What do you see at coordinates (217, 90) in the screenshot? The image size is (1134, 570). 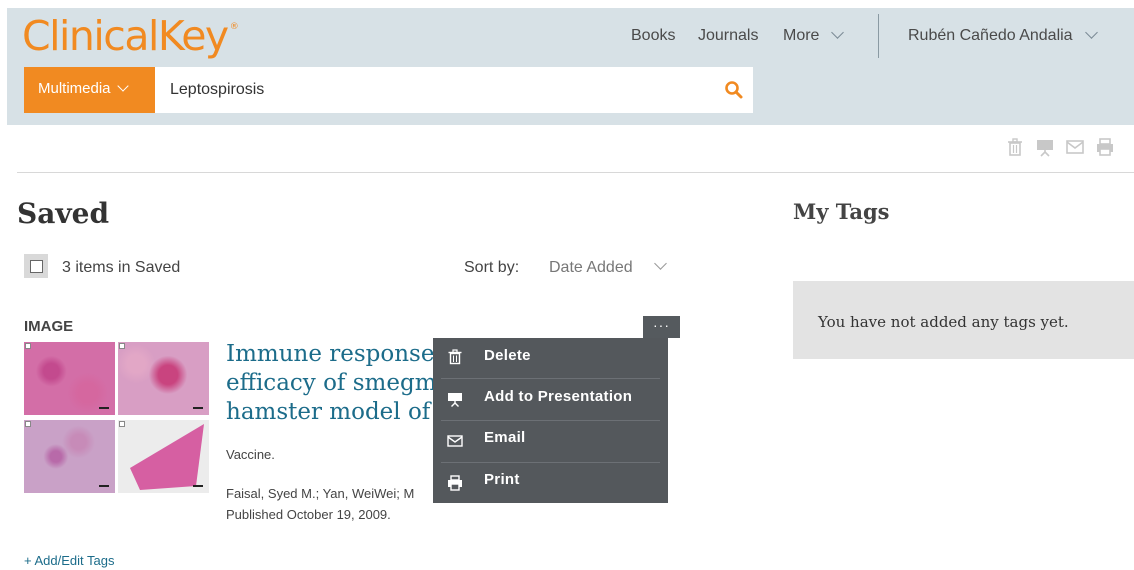 I see `search-input: Leptospirosis` at bounding box center [217, 90].